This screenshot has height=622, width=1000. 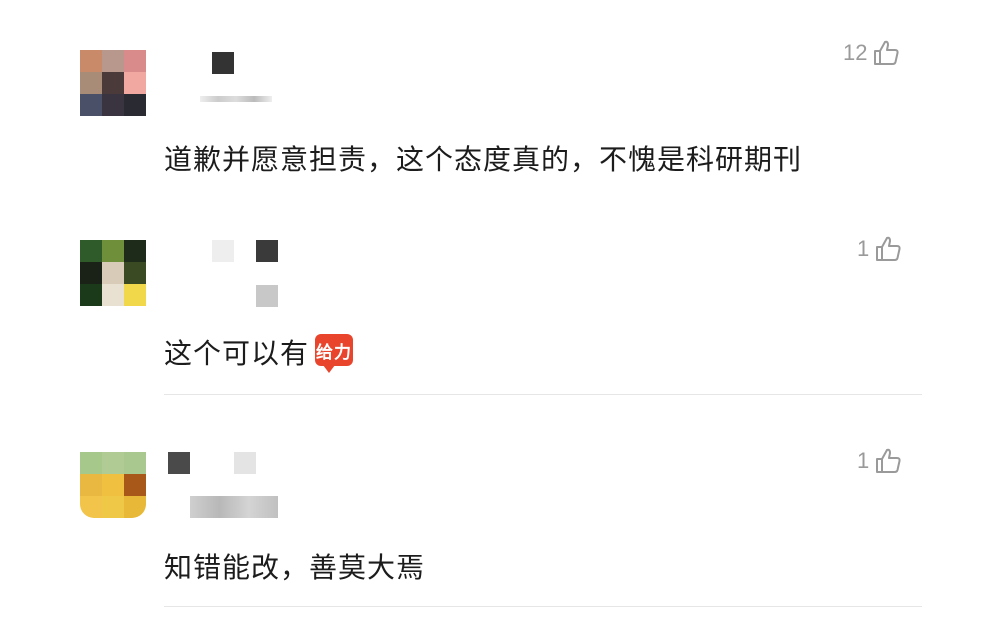 What do you see at coordinates (888, 461) in the screenshot?
I see `thumbs-up-icon` at bounding box center [888, 461].